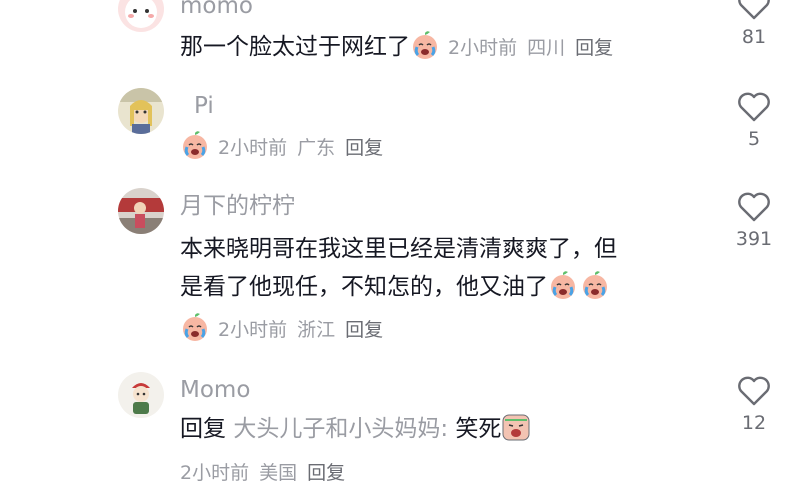 The width and height of the screenshot is (800, 500). I want to click on comment-body: 那一个脸太过于网红了, so click(295, 47).